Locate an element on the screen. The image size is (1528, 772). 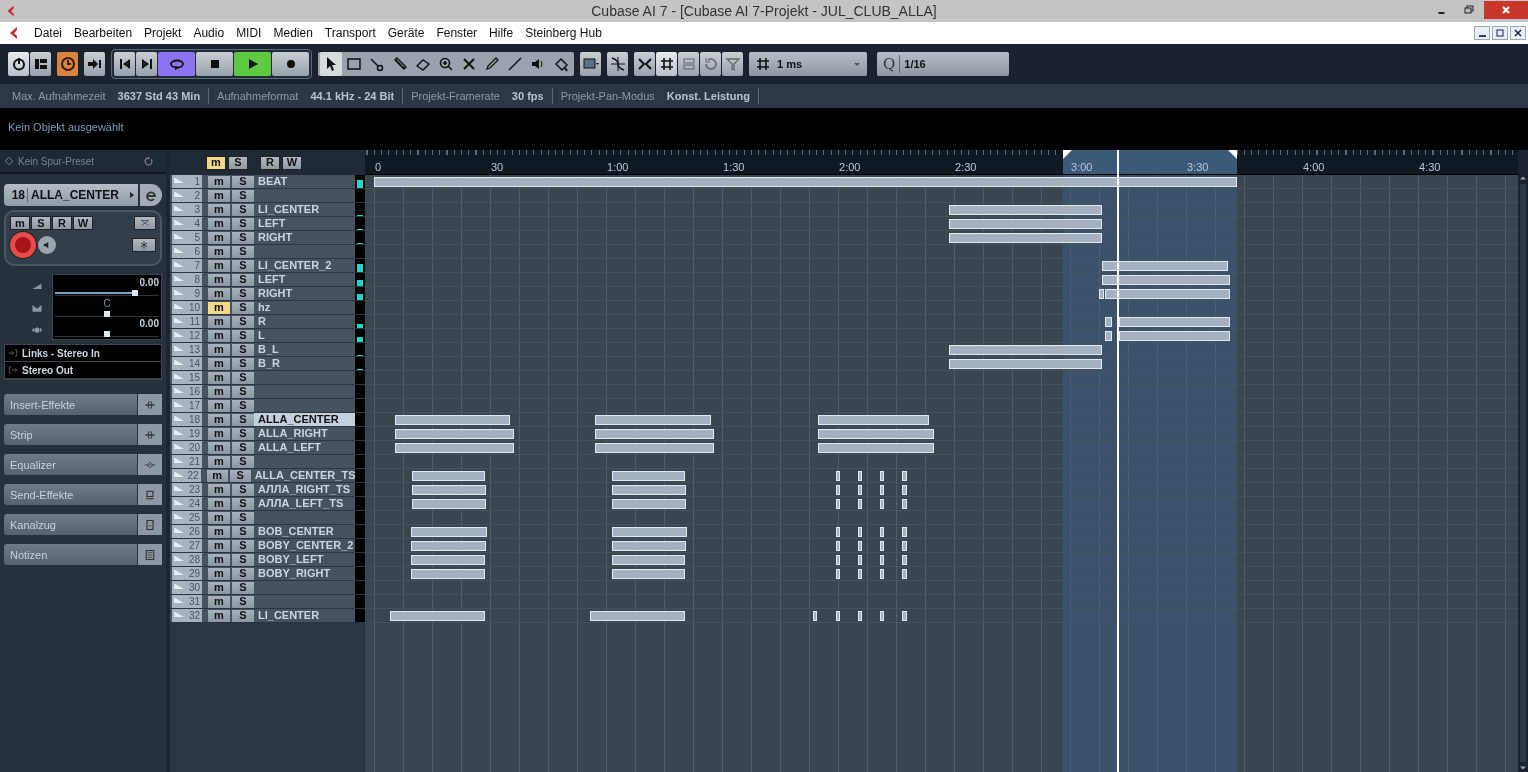
track-number-cell: 19 is located at coordinates (187, 433).